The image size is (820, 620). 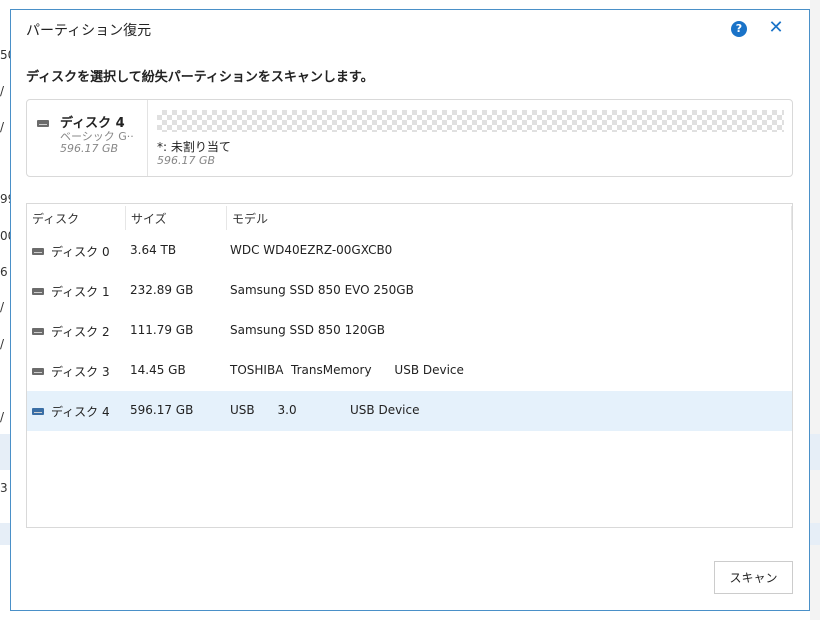 I want to click on column-header-size: サイズ, so click(x=149, y=218).